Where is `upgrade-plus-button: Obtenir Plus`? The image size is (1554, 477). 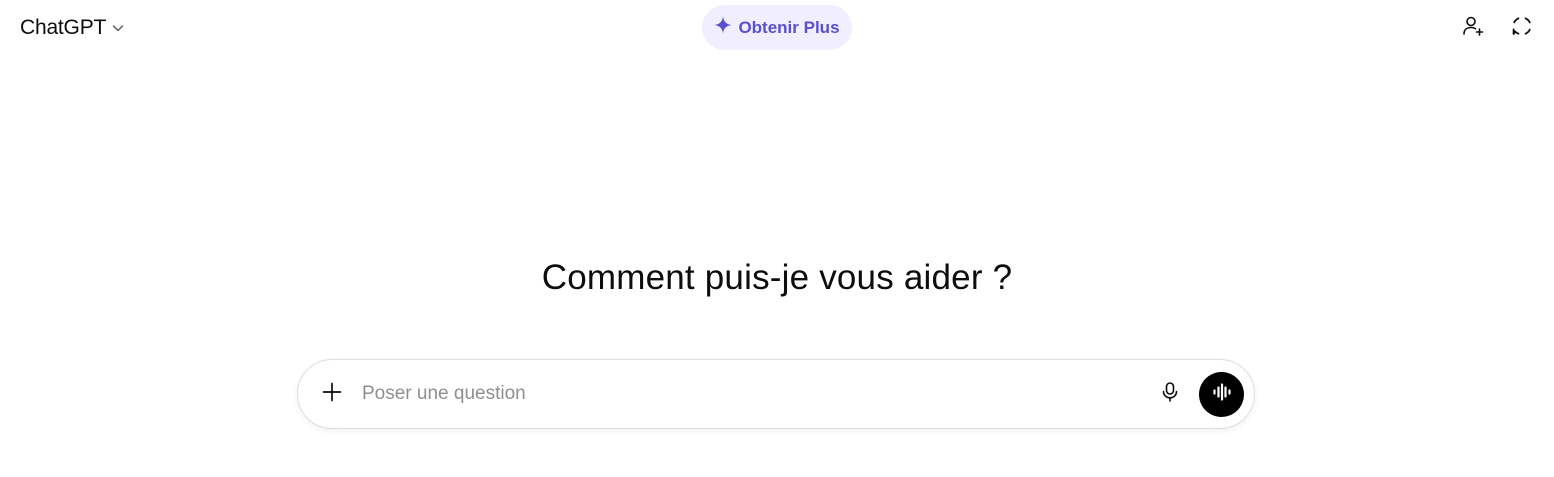
upgrade-plus-button: Obtenir Plus is located at coordinates (777, 27).